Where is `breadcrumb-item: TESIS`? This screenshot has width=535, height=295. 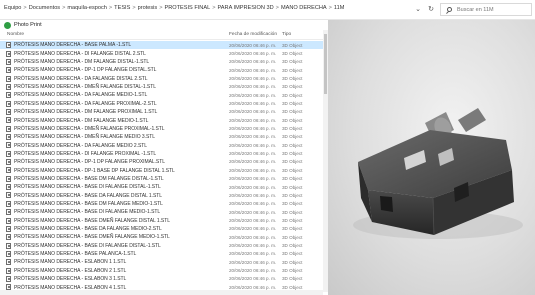 breadcrumb-item: TESIS is located at coordinates (122, 8).